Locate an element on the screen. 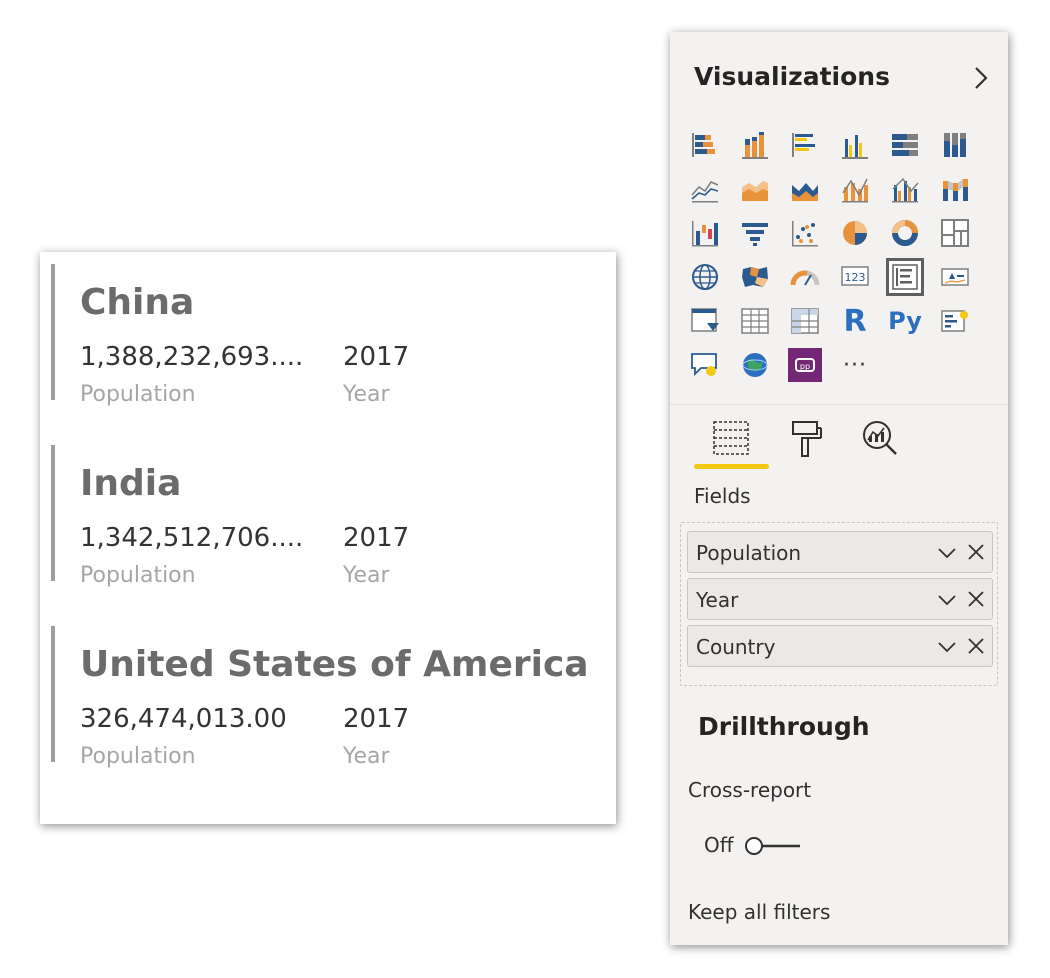 This screenshot has height=978, width=1050. 100-stacked-column-chart-icon is located at coordinates (955, 145).